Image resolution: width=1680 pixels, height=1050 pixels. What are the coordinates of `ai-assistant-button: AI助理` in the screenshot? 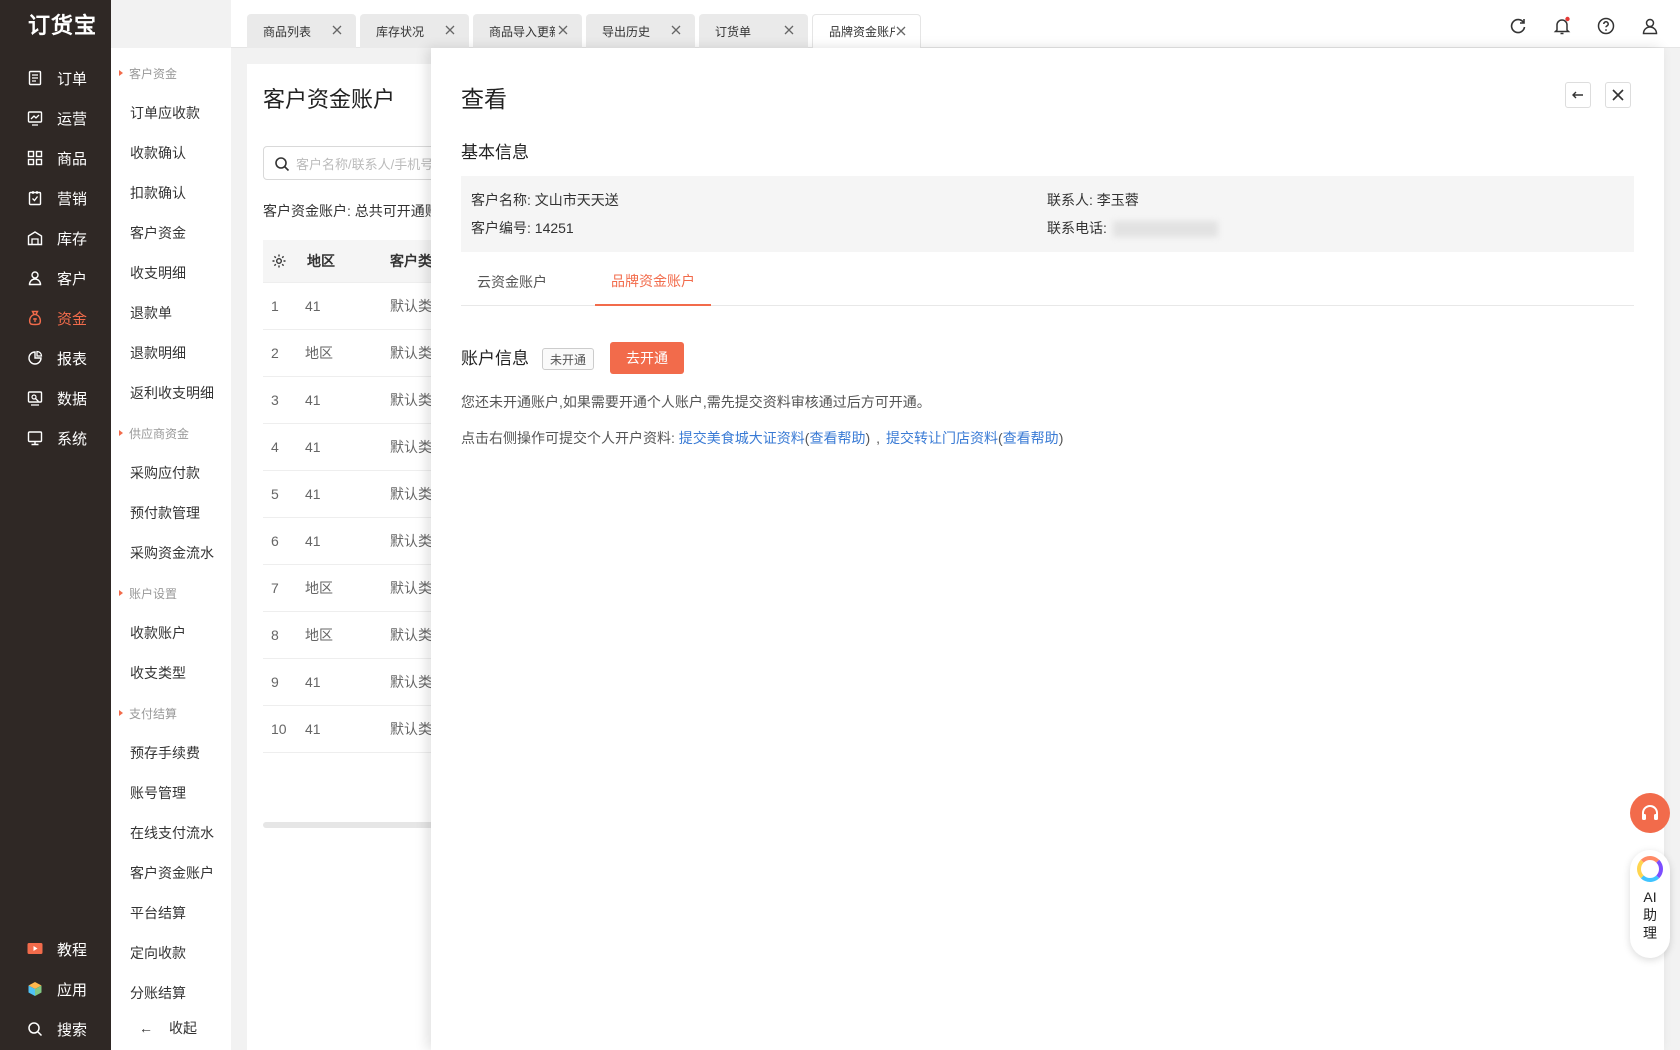 It's located at (1650, 904).